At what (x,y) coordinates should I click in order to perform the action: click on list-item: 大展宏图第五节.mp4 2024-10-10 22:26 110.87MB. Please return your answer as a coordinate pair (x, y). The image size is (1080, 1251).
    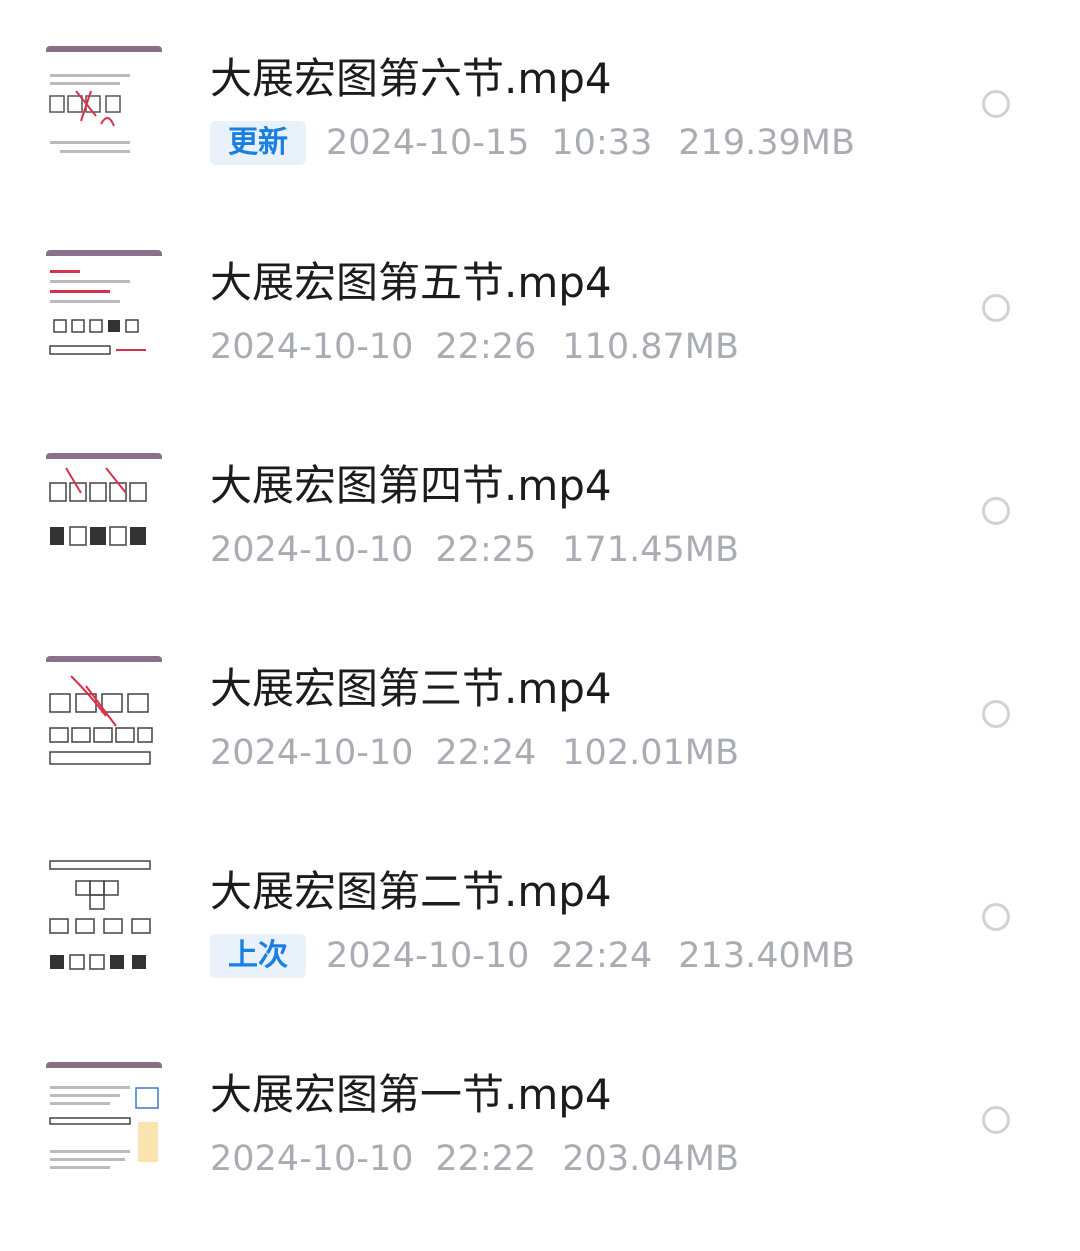
    Looking at the image, I should click on (540, 340).